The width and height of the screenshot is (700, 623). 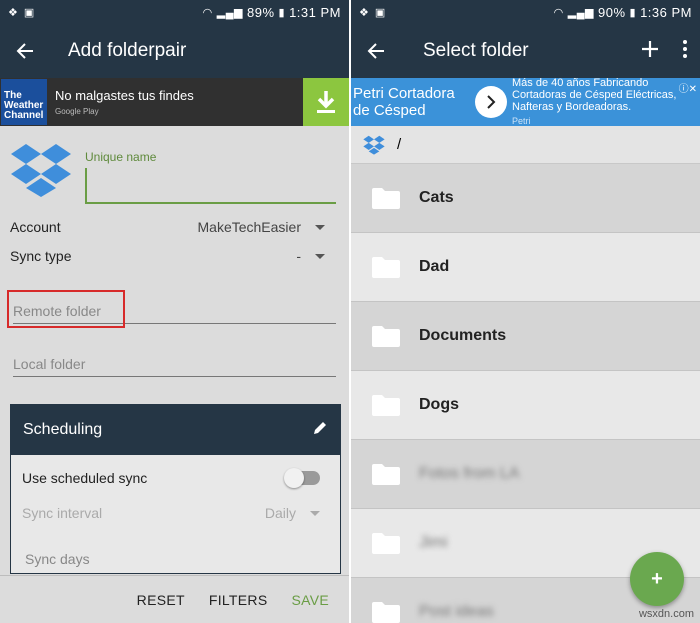 I want to click on folder-row: Documents, so click(x=525, y=336).